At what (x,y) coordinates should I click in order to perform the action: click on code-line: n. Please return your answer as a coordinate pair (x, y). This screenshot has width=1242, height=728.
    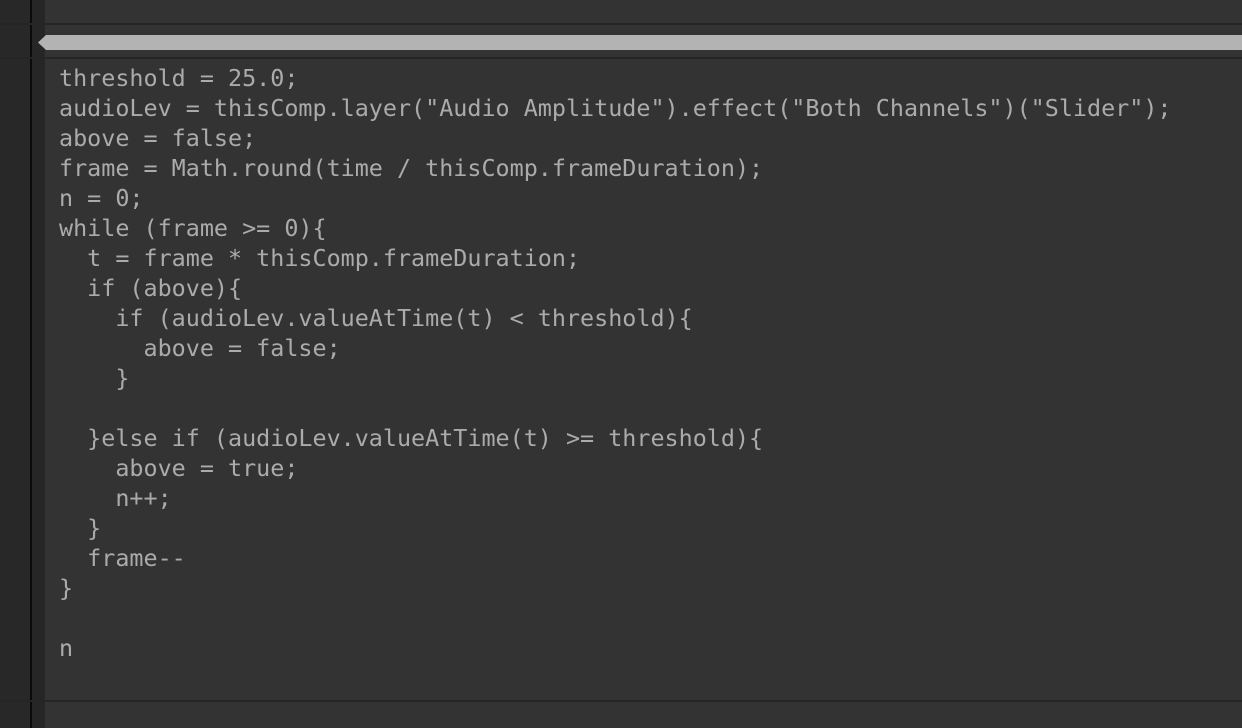
    Looking at the image, I should click on (66, 648).